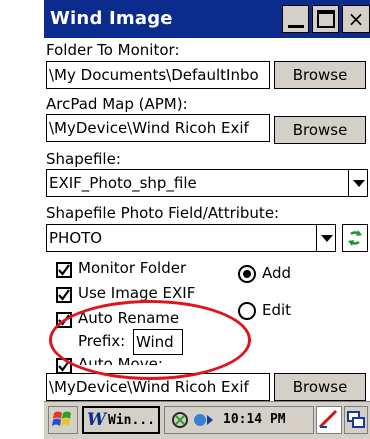  I want to click on close-icon: ×, so click(356, 19).